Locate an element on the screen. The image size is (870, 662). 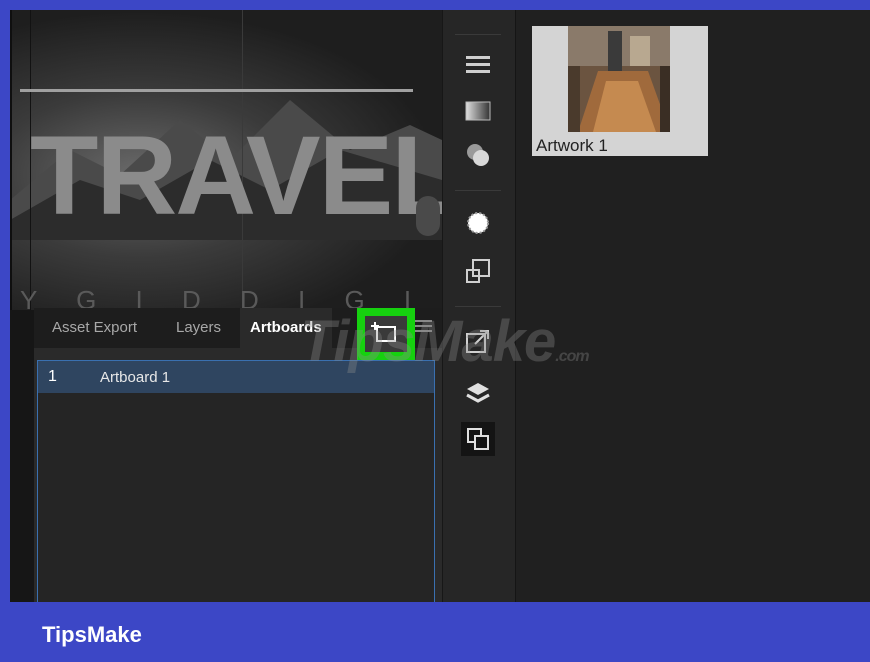
watermark: TipsMake.com is located at coordinates (445, 341).